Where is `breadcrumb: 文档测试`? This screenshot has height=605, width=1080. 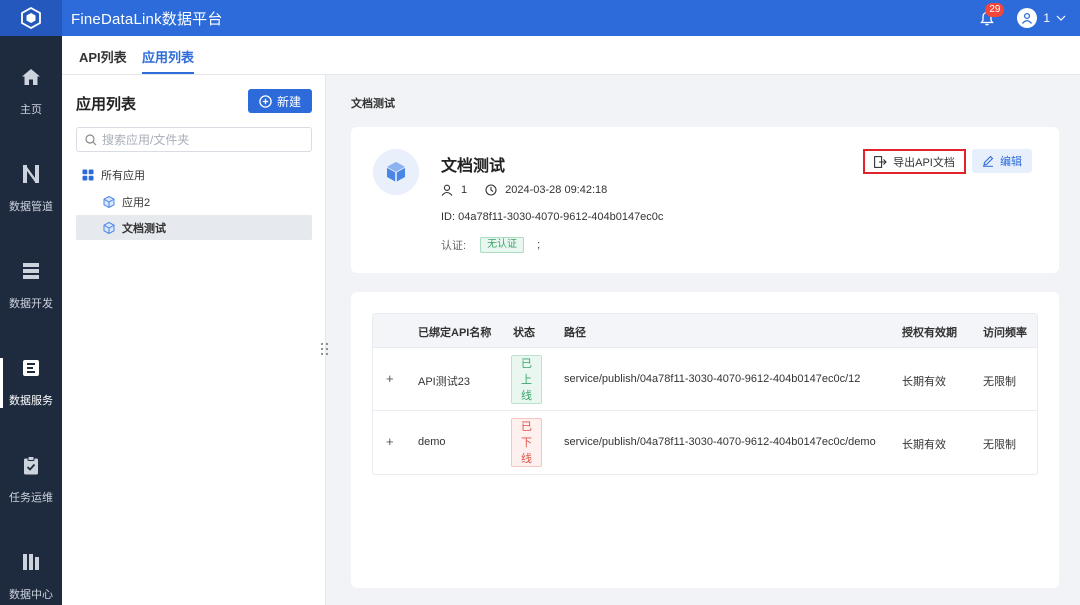 breadcrumb: 文档测试 is located at coordinates (373, 104).